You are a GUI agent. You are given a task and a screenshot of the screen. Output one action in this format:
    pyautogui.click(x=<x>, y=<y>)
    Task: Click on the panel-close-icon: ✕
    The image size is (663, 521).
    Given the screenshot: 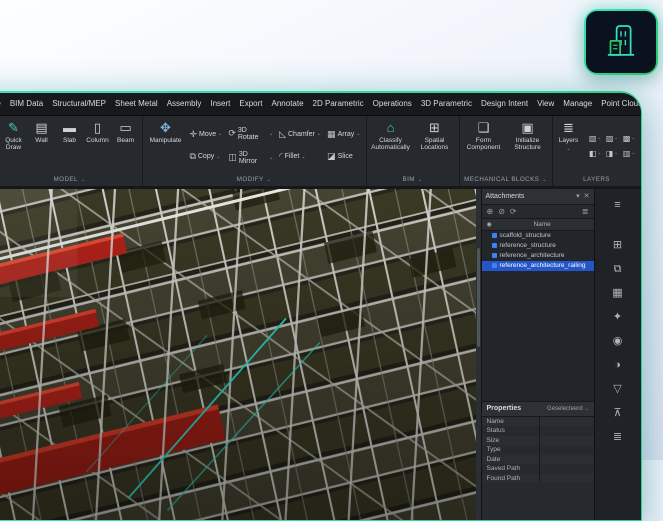 What is the action you would take?
    pyautogui.click(x=587, y=196)
    